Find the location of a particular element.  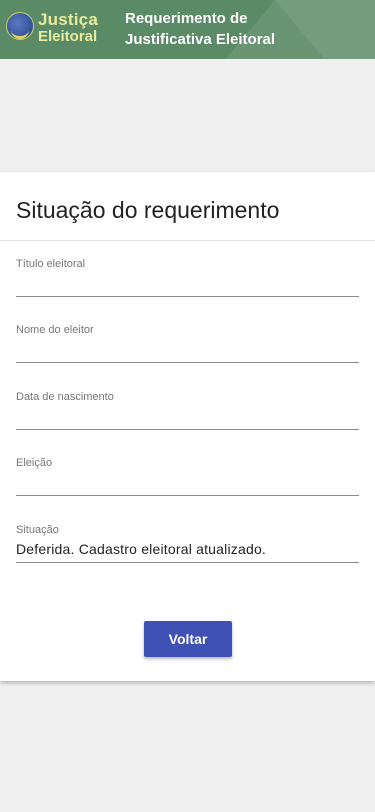

field-nome-do-eleitor: Nome do eleitor is located at coordinates (187, 344).